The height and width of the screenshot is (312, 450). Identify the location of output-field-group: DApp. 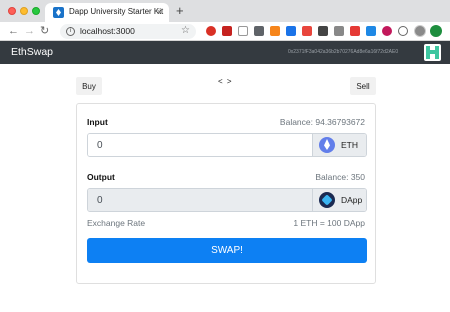
(227, 200).